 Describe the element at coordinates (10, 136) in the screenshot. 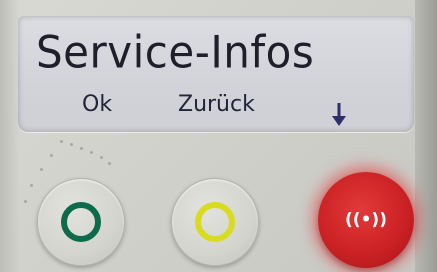

I see `device-shell` at that location.